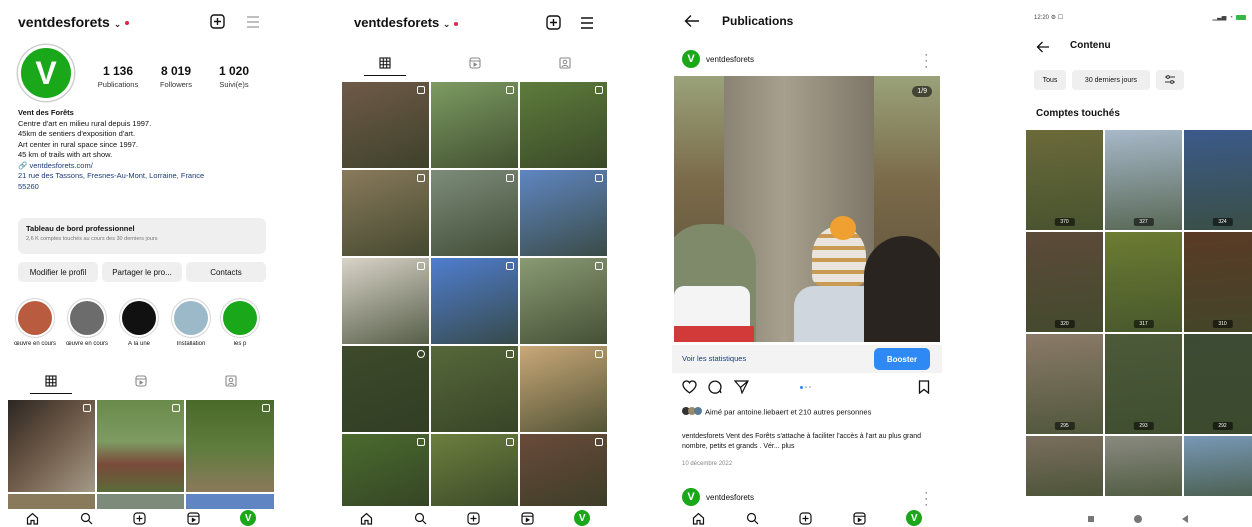 Image resolution: width=1252 pixels, height=527 pixels. I want to click on website-link: 🔗 ventdesforets.com/, so click(143, 166).